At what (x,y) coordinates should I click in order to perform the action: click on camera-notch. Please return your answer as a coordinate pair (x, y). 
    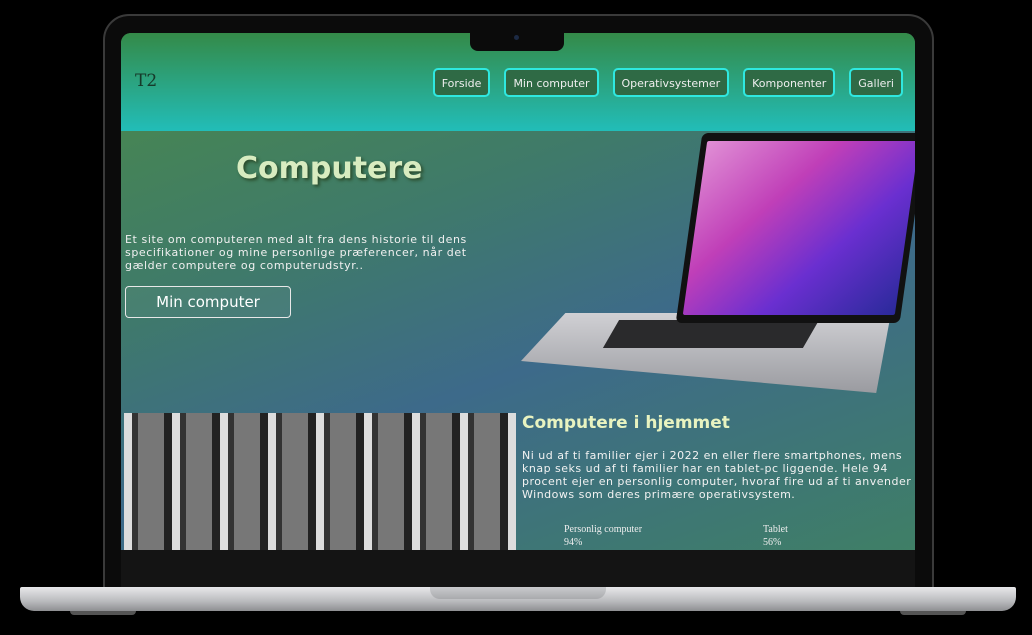
    Looking at the image, I should click on (517, 42).